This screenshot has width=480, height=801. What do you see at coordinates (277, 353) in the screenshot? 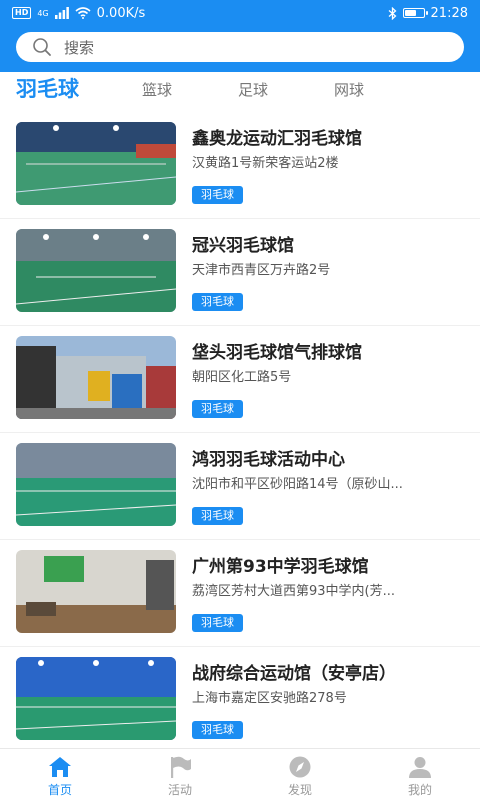
I see `venue-name: 垡头羽毛球馆气排球馆` at bounding box center [277, 353].